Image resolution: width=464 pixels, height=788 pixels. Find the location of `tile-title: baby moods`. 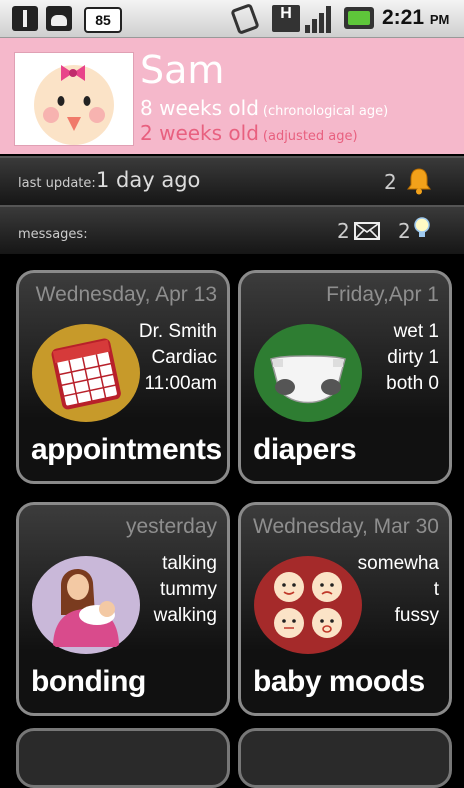

tile-title: baby moods is located at coordinates (339, 681).